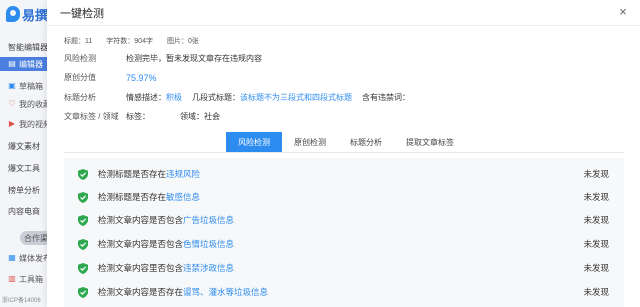 This screenshot has height=307, width=640. I want to click on check-category-link: 色情垃圾信息, so click(208, 244).